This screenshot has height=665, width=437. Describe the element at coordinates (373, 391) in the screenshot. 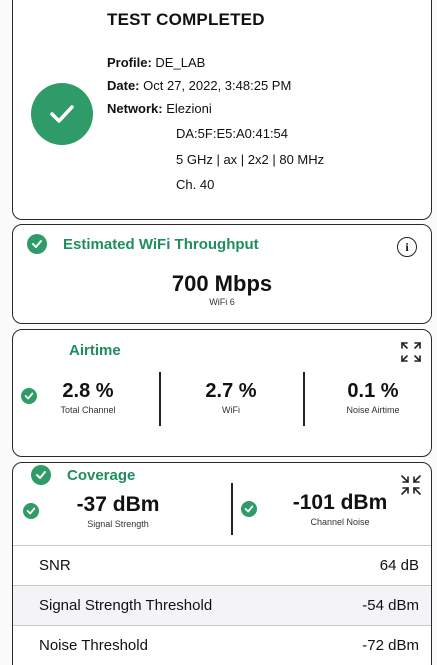

I see `noise-airtime-value: 0.1 %` at that location.